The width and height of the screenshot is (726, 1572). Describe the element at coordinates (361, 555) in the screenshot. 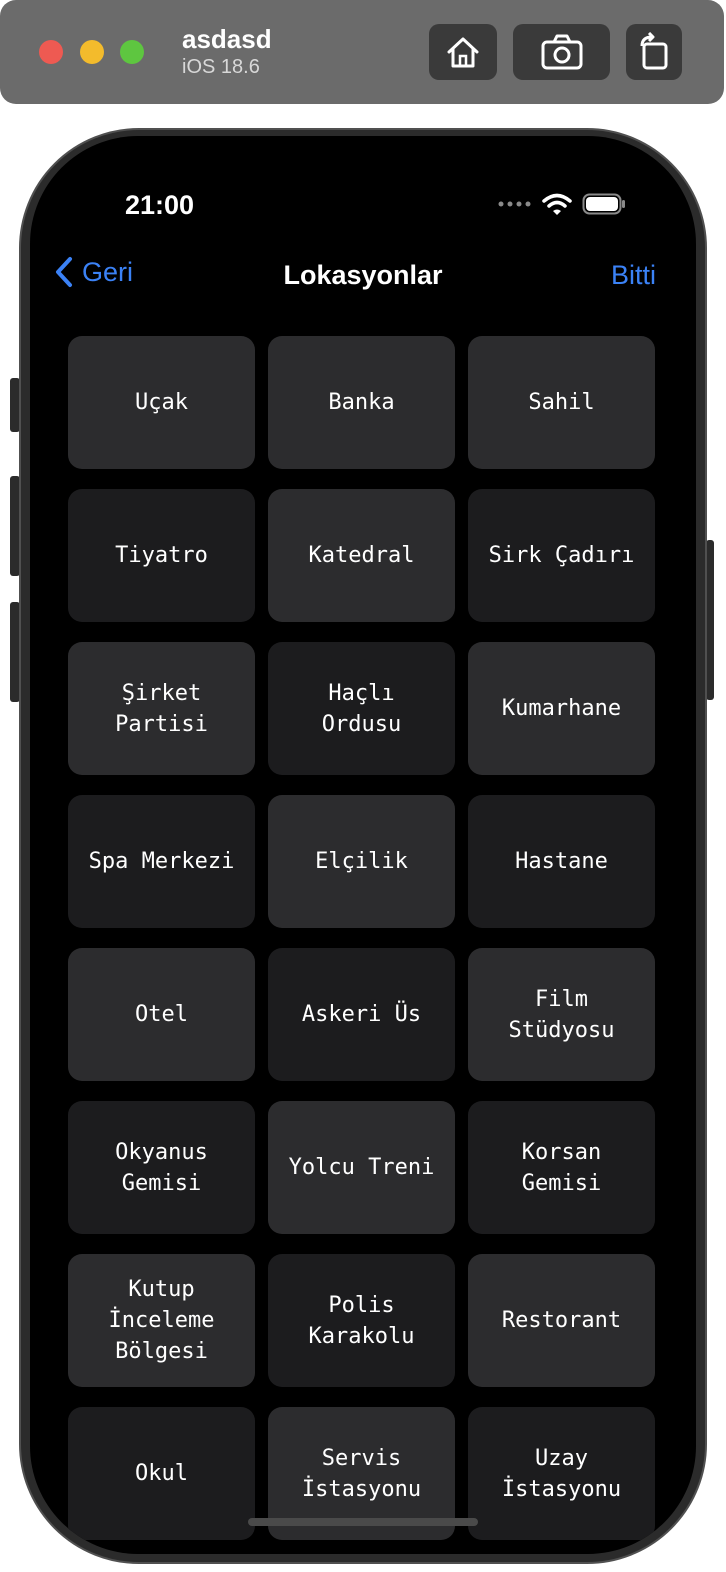

I see `location-tile: Katedral` at that location.